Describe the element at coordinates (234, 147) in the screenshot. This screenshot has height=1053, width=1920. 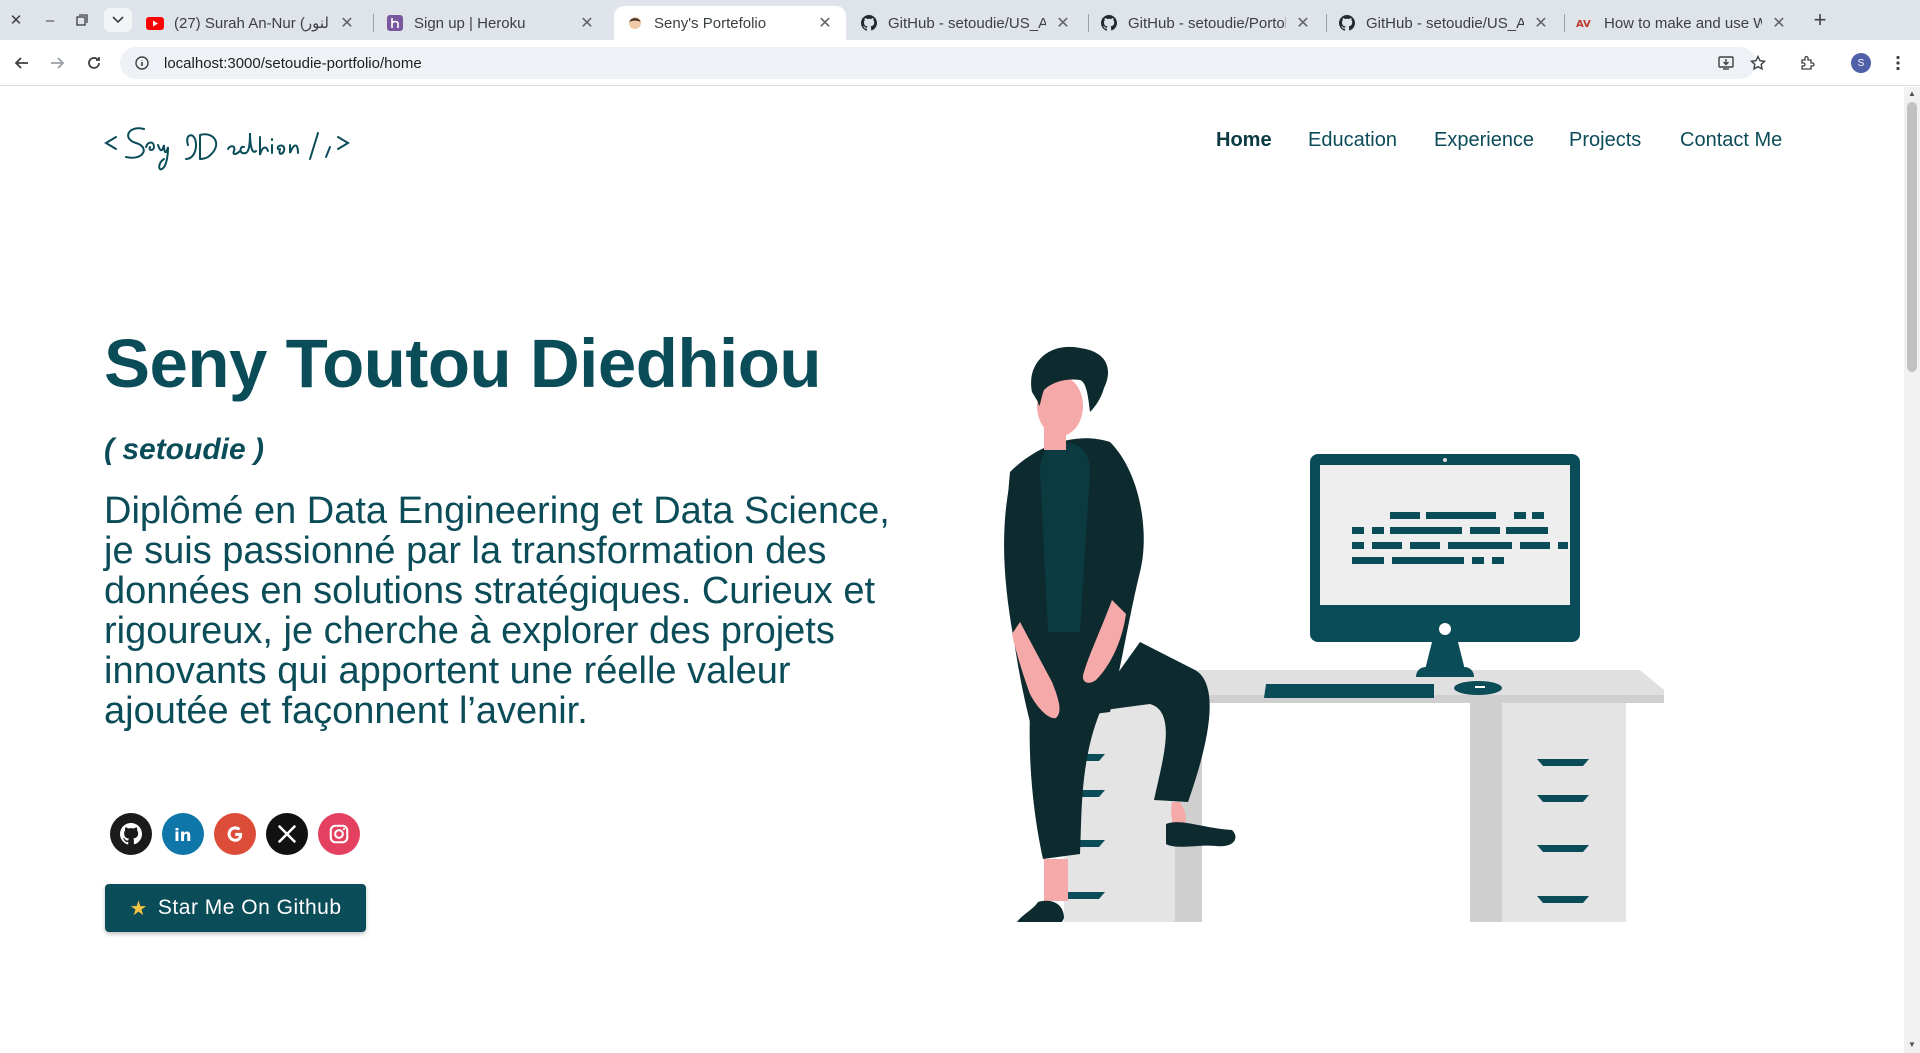
I see `site-logo` at that location.